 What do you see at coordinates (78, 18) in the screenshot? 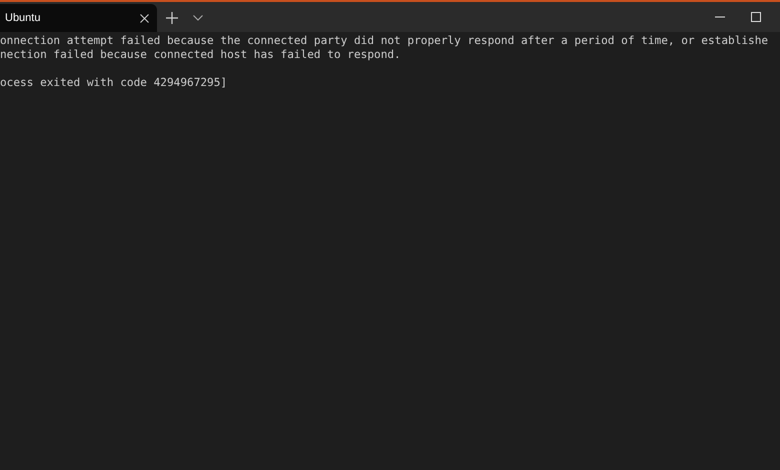
I see `terminal-tab: Ubuntu` at bounding box center [78, 18].